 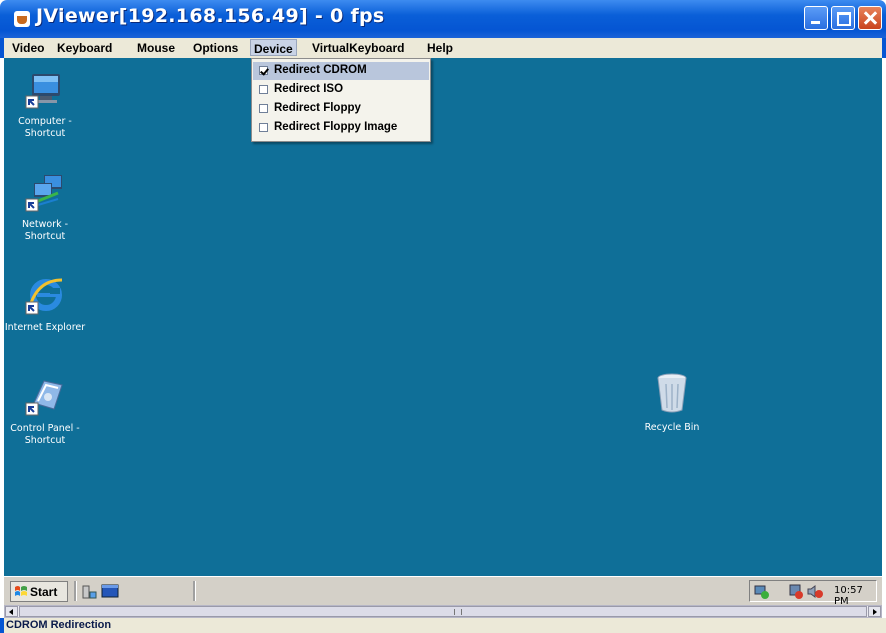 What do you see at coordinates (358, 48) in the screenshot?
I see `menu-virtualkeyboard: VirtualKeyboard` at bounding box center [358, 48].